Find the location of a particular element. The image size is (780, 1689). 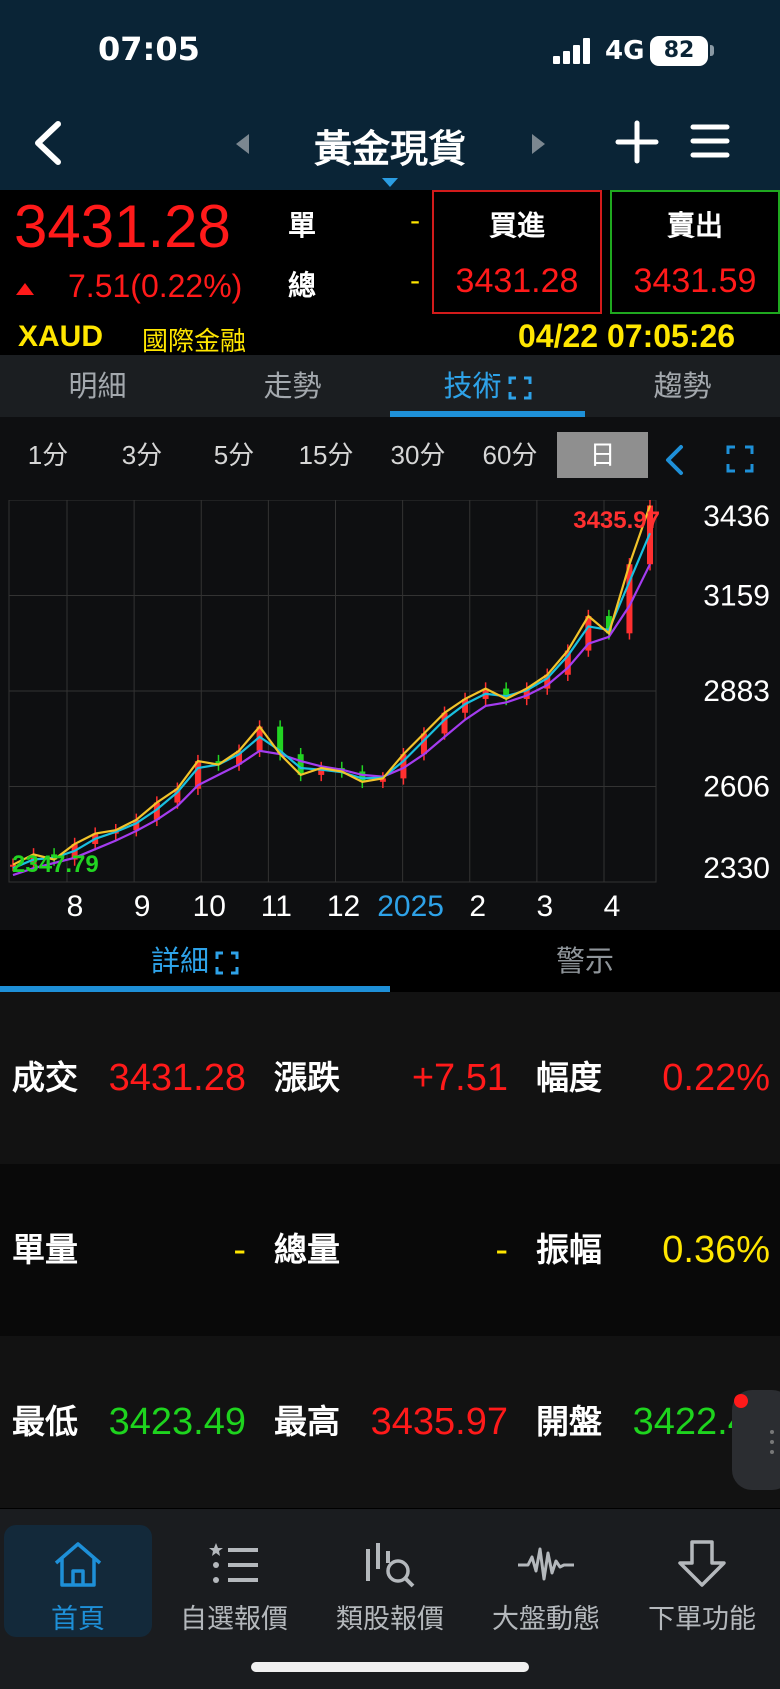

status-bar: 07:05 4G 82 is located at coordinates (390, 50).